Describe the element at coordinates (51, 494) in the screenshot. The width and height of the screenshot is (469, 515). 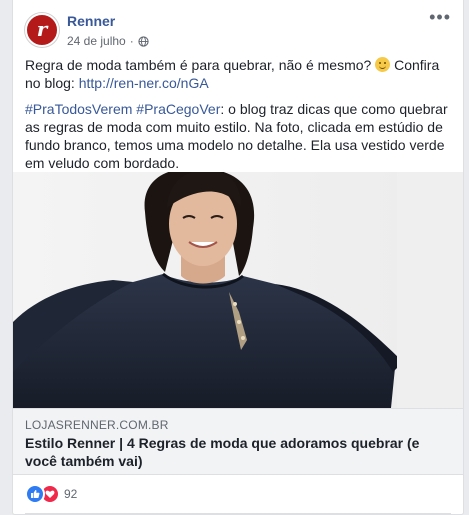
I see `reactions-summary: 92` at that location.